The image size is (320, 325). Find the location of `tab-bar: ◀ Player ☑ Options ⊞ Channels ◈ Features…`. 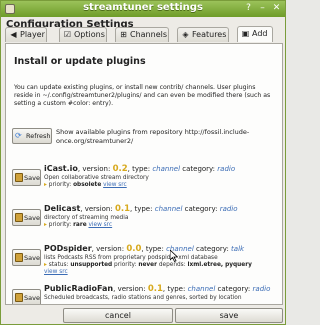

tab-bar: ◀ Player ☑ Options ⊞ Channels ◈ Features… is located at coordinates (144, 34).